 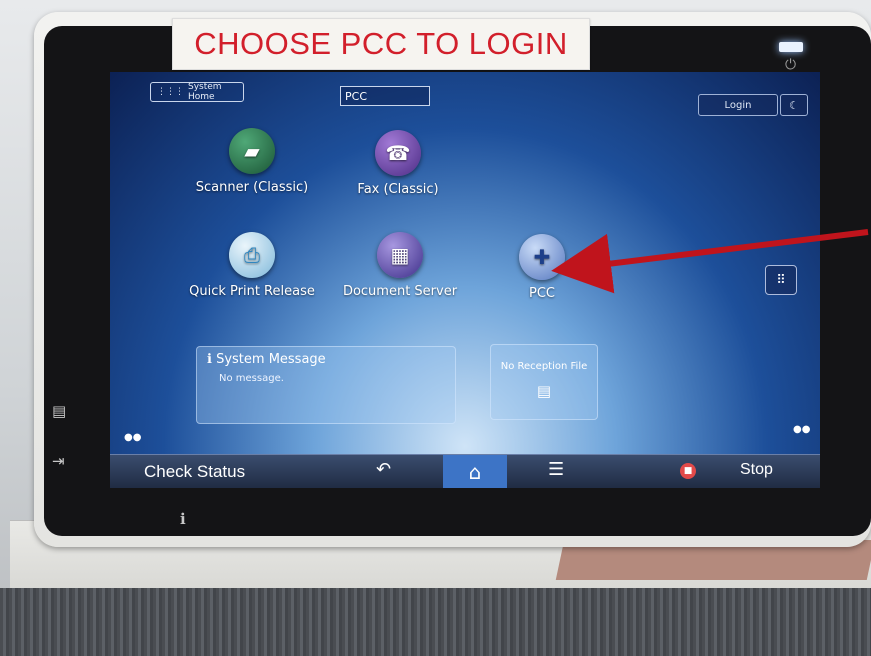 I want to click on arrow-shaft, so click(x=710, y=261).